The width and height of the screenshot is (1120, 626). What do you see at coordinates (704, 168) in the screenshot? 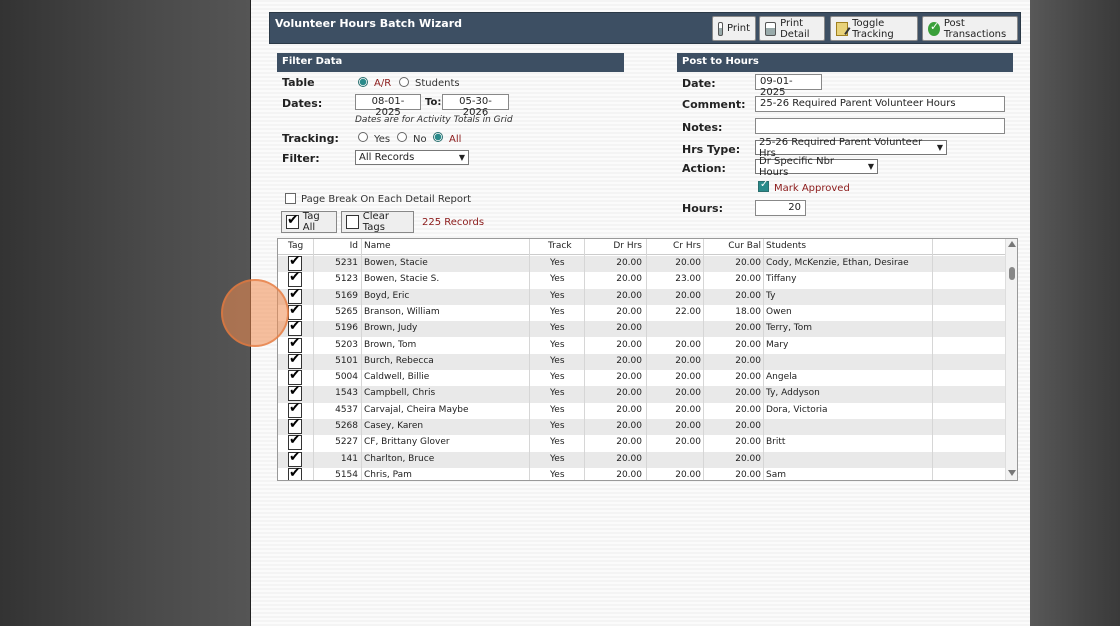
I see `action-label: Action:` at bounding box center [704, 168].